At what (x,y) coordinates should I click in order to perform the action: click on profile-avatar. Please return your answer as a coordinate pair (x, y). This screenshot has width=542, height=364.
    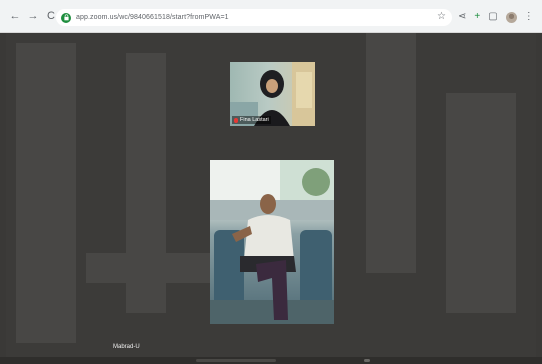
    Looking at the image, I should click on (511, 17).